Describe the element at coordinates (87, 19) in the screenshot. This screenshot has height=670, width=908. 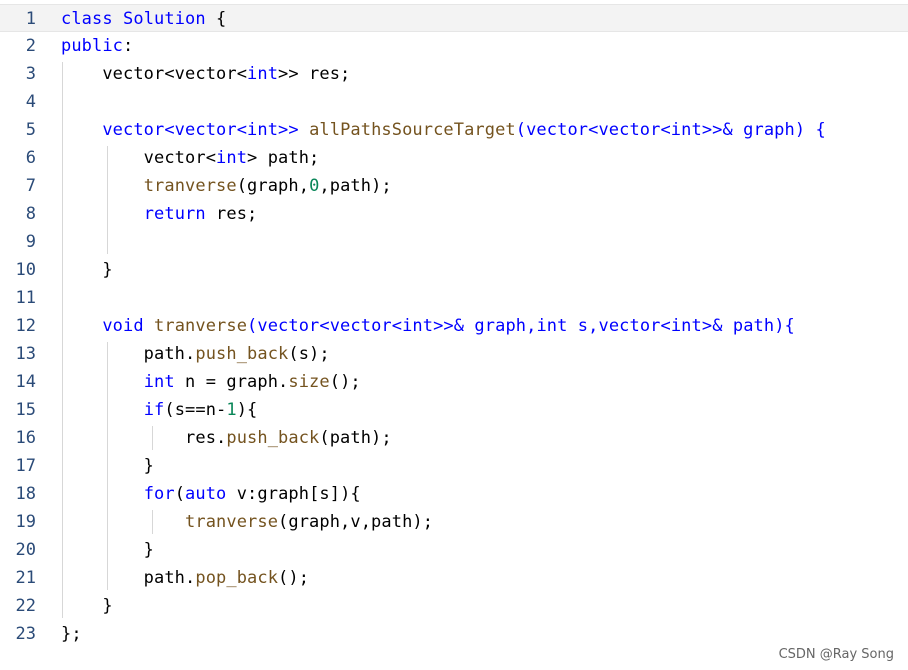
I see `code-token: class` at that location.